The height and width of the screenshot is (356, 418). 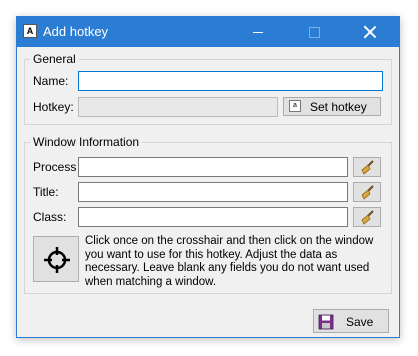 What do you see at coordinates (50, 217) in the screenshot?
I see `class-label: Class:` at bounding box center [50, 217].